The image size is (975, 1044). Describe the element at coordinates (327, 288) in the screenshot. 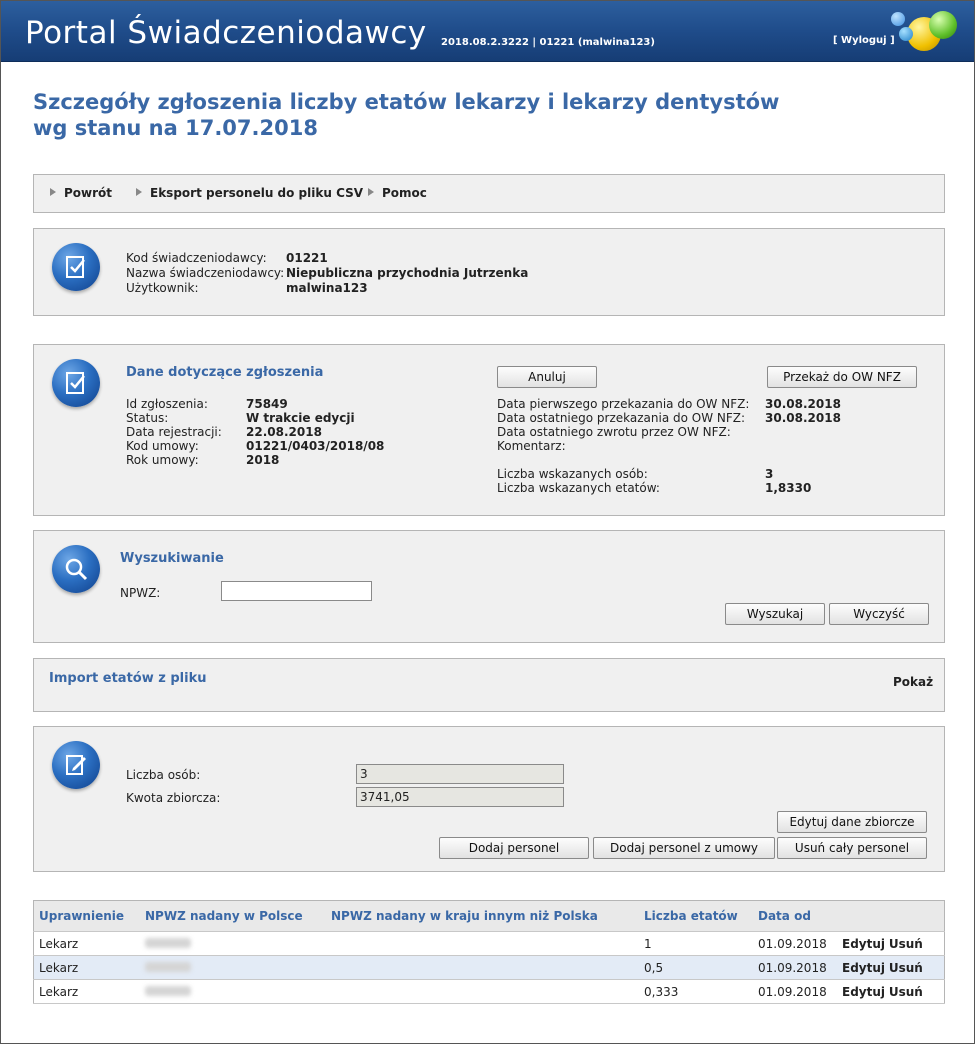

I see `user-value: malwina123` at that location.